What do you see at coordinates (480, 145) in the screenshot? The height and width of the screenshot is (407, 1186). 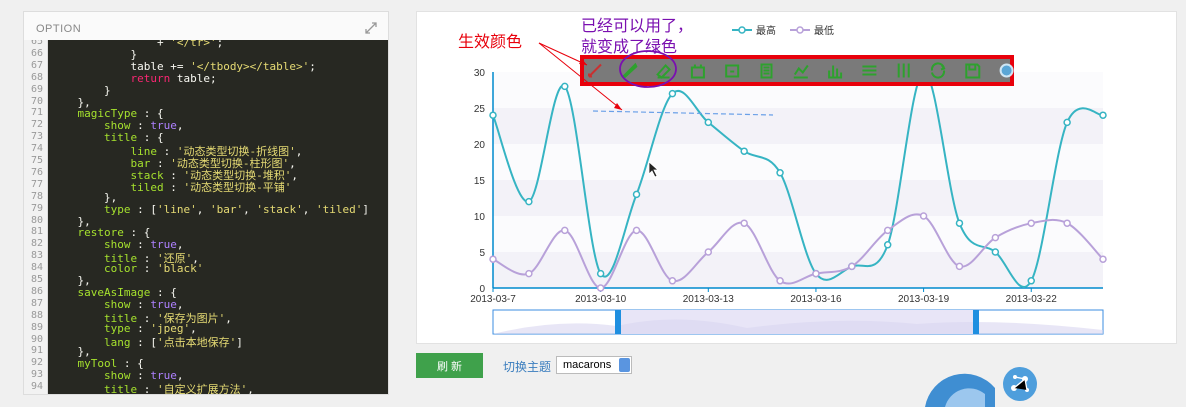 I see `y-tick-label: 20` at bounding box center [480, 145].